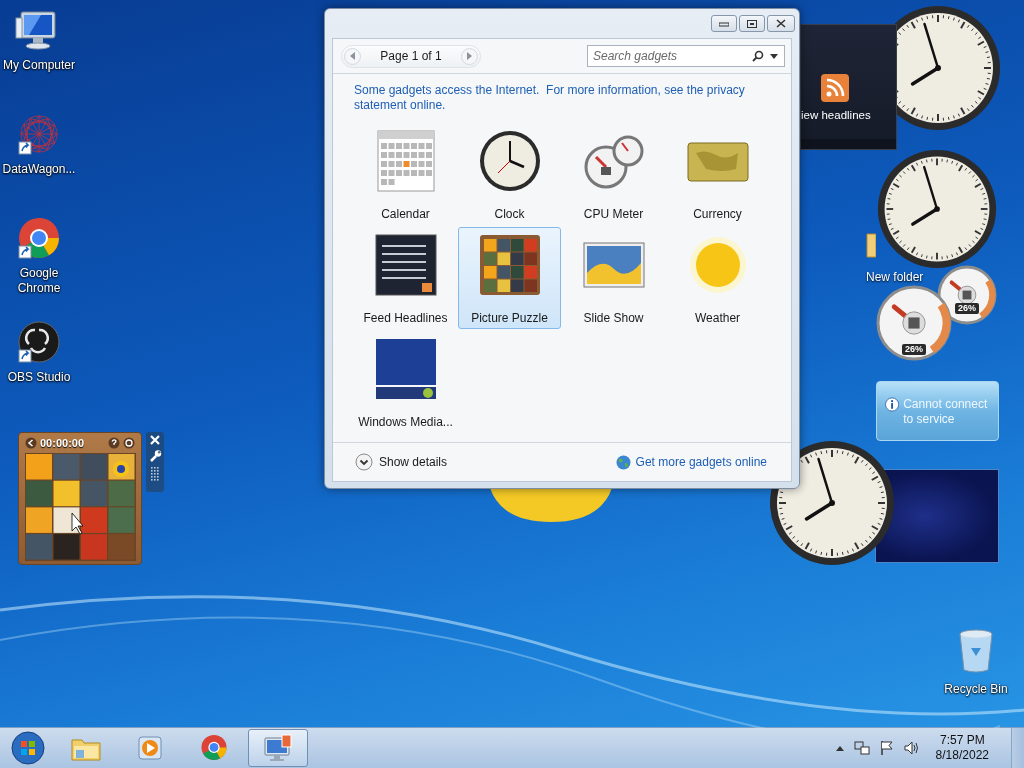 The image size is (1024, 768). What do you see at coordinates (613, 278) in the screenshot?
I see `gadget-tile: Slide Show` at bounding box center [613, 278].